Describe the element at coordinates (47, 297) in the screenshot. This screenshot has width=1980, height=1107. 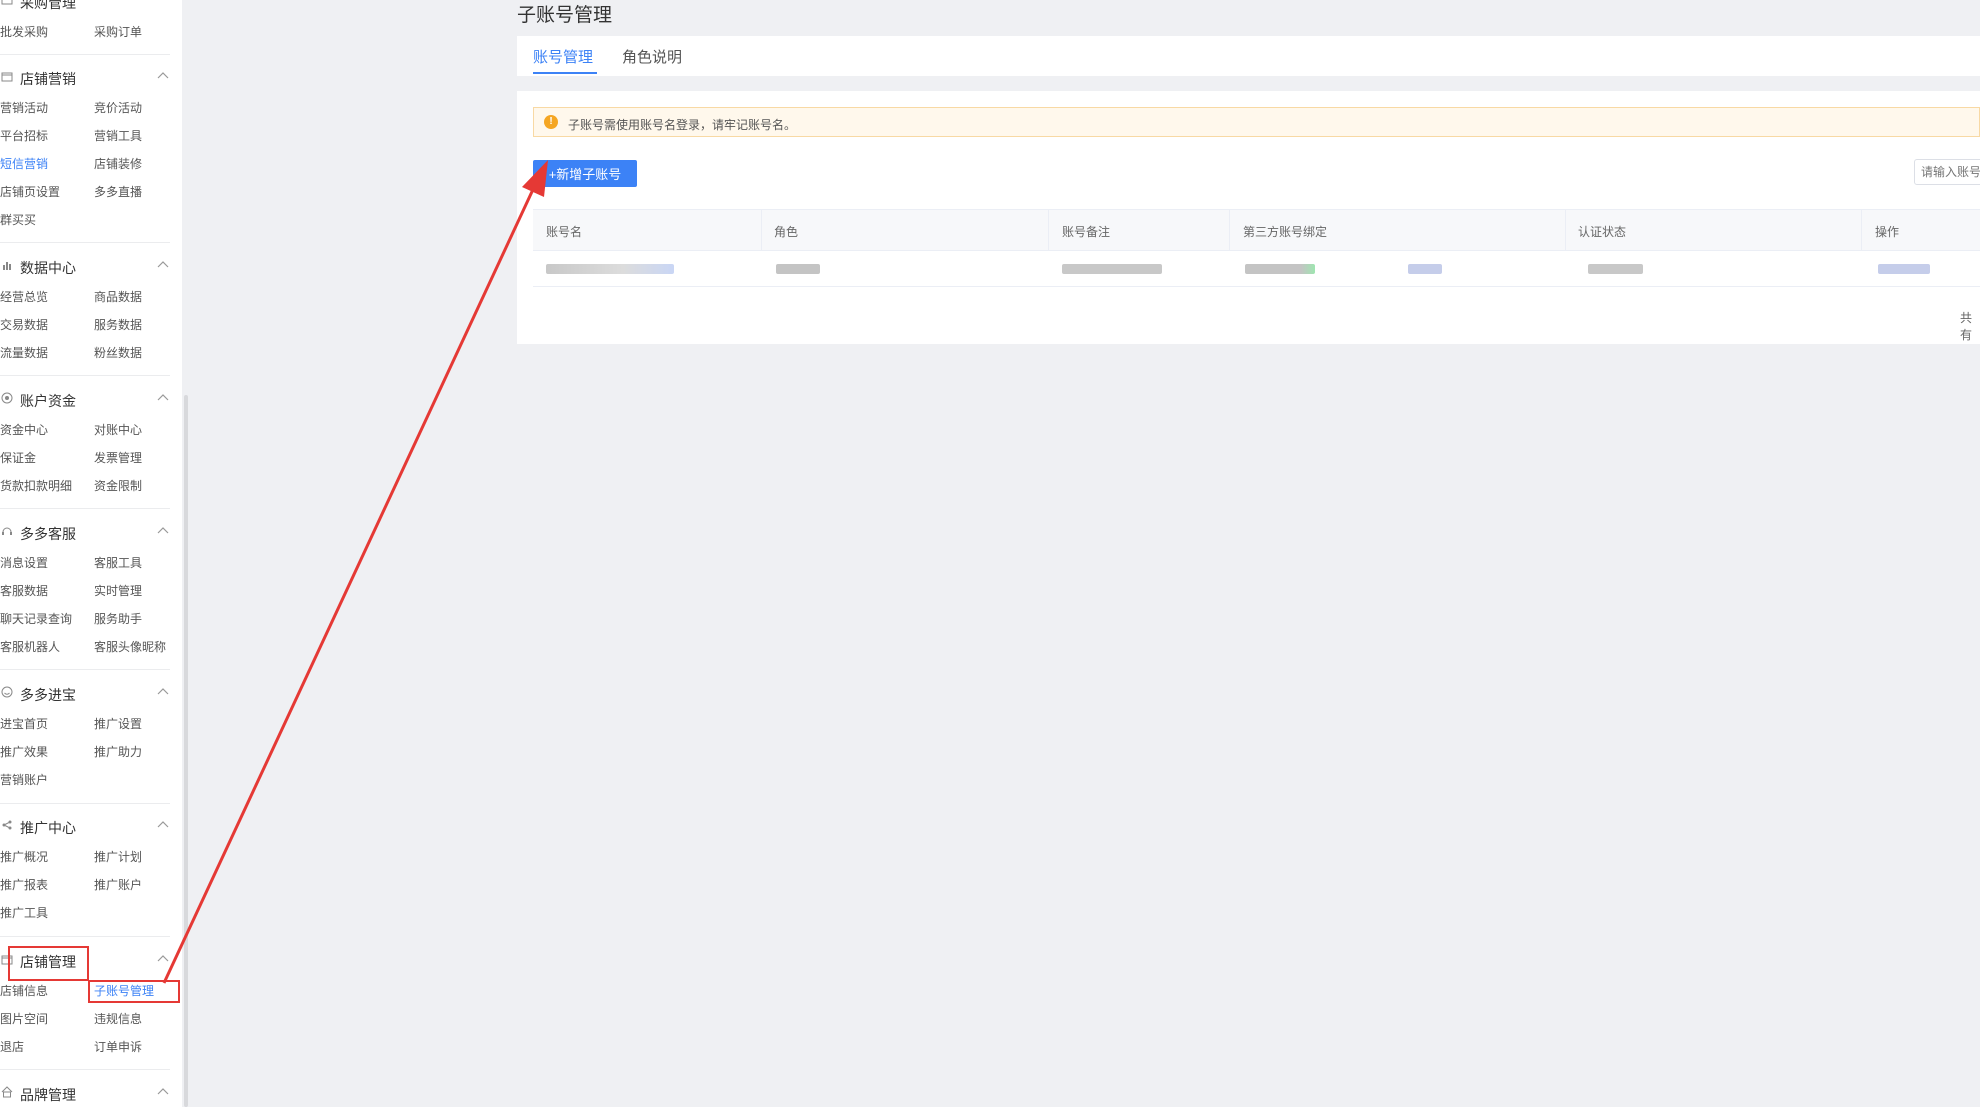
I see `sidebar-item: 经营总览` at that location.